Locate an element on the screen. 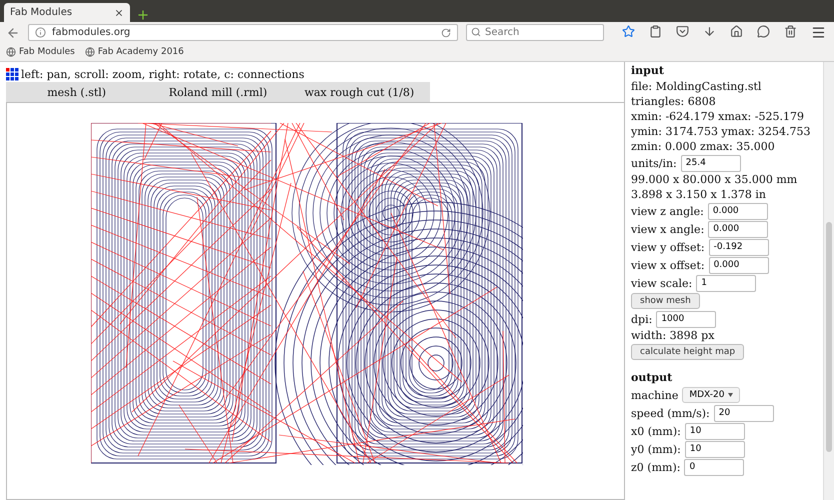 The image size is (834, 500). address-bar: fabmodules.org is located at coordinates (243, 32).